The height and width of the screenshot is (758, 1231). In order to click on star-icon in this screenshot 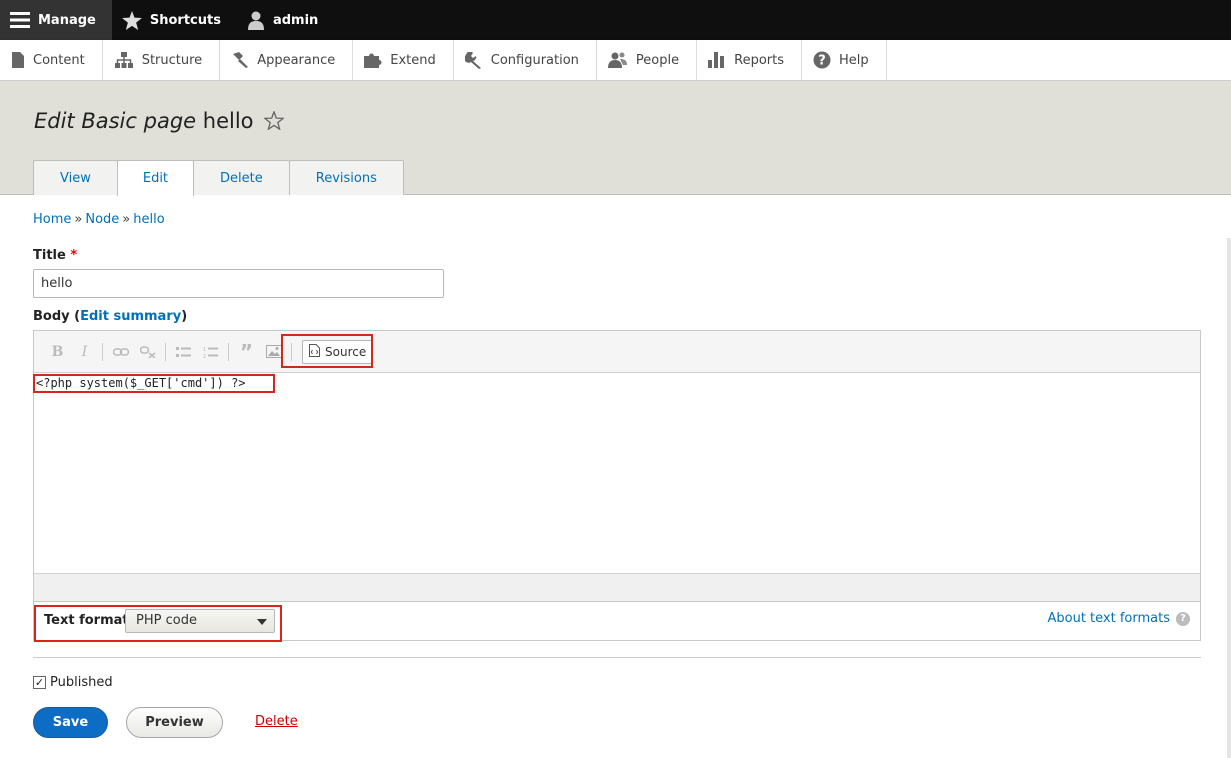, I will do `click(131, 20)`.